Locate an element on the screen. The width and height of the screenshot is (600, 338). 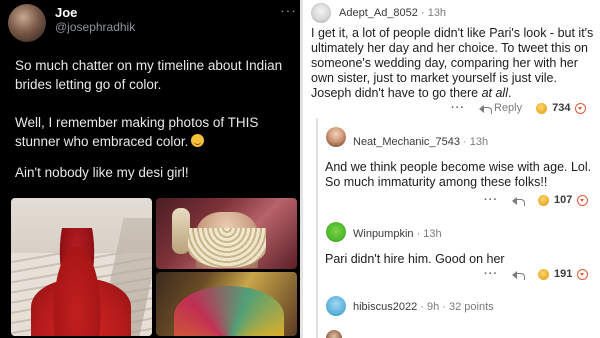
comment-author: Winpumpkin · 13h is located at coordinates (397, 234).